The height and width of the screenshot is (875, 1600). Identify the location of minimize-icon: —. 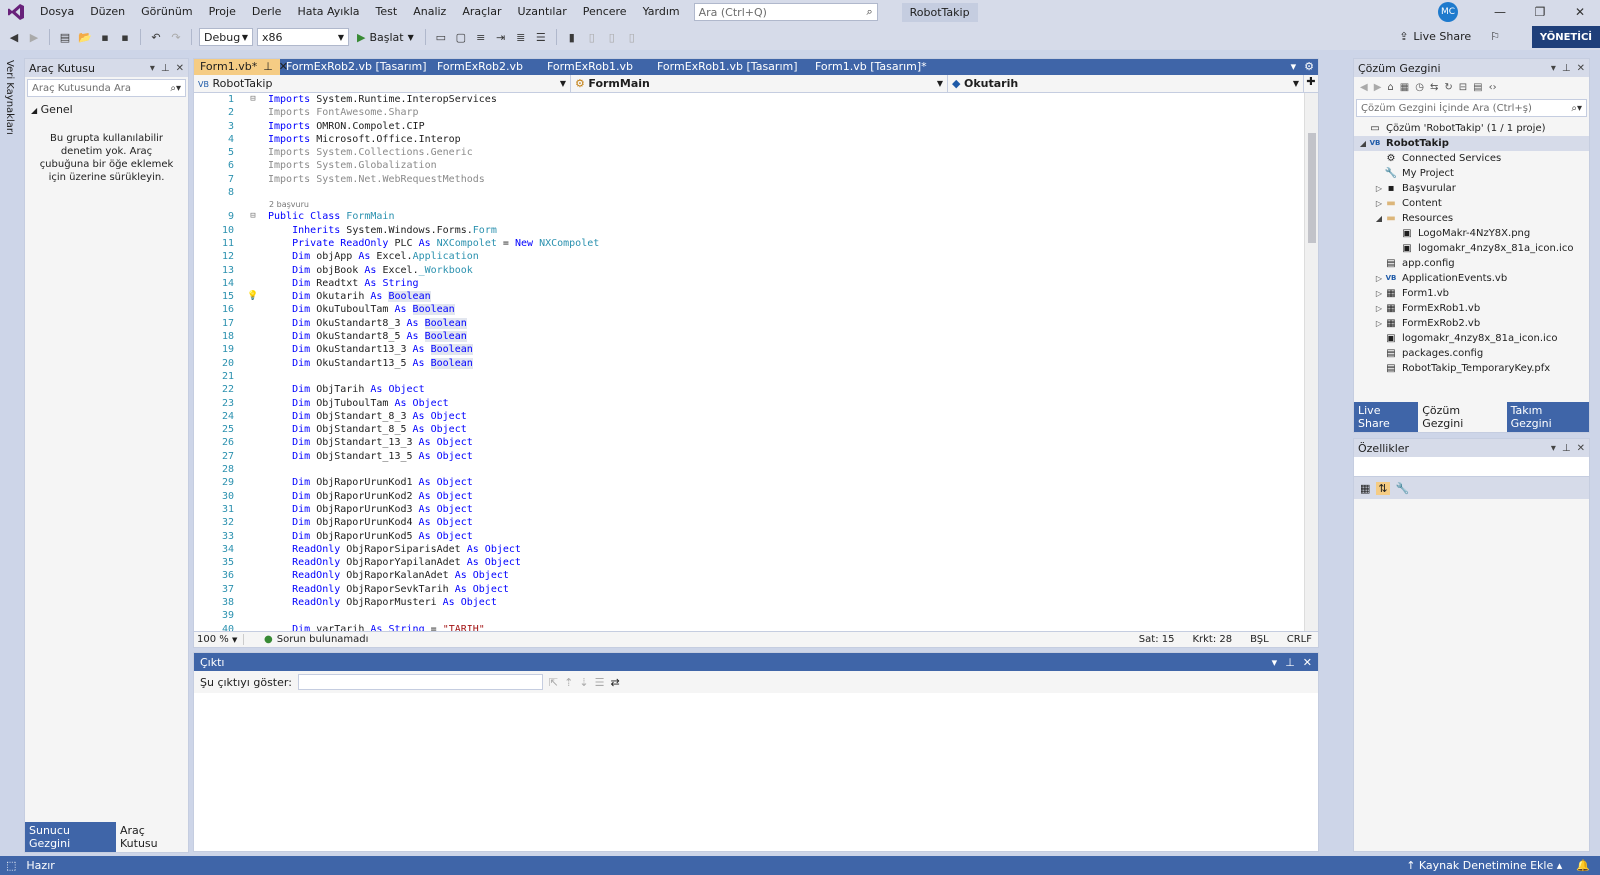
(1500, 12).